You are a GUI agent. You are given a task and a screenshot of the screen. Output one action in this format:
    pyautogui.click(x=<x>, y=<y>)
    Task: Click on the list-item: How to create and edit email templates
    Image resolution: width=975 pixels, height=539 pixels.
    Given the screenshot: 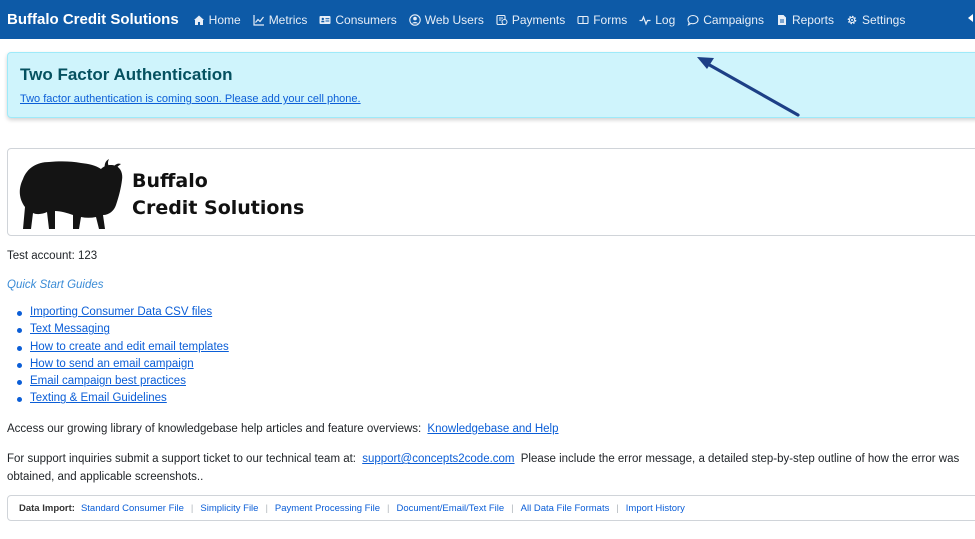 What is the action you would take?
    pyautogui.click(x=123, y=349)
    